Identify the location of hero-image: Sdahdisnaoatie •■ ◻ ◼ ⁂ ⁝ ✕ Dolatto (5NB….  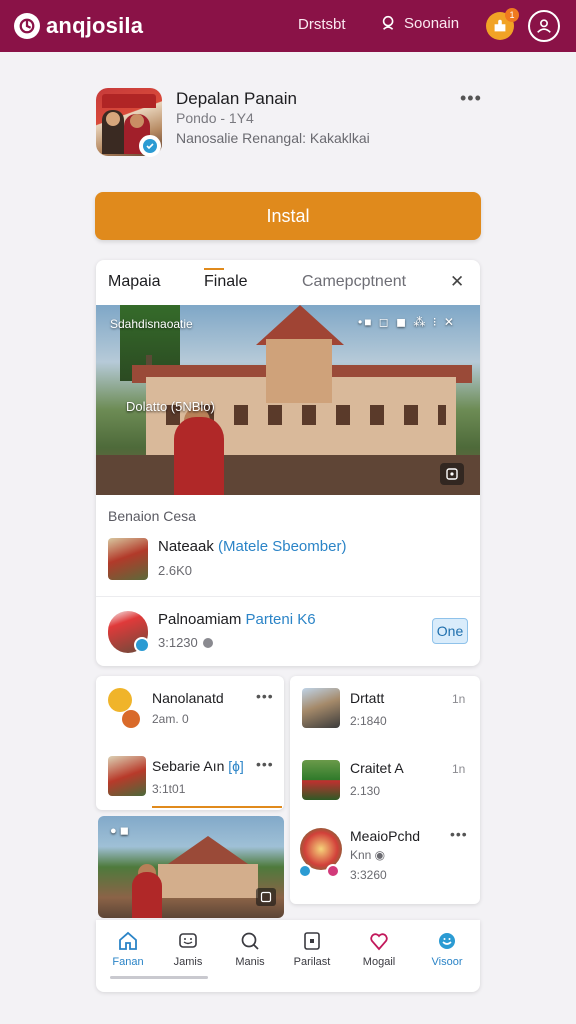
(288, 400).